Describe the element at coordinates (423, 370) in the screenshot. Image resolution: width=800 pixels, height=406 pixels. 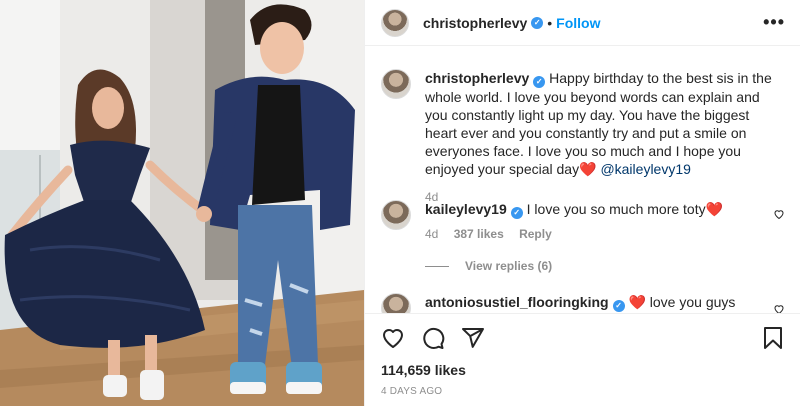
I see `likes-count: 114,659 likes` at that location.